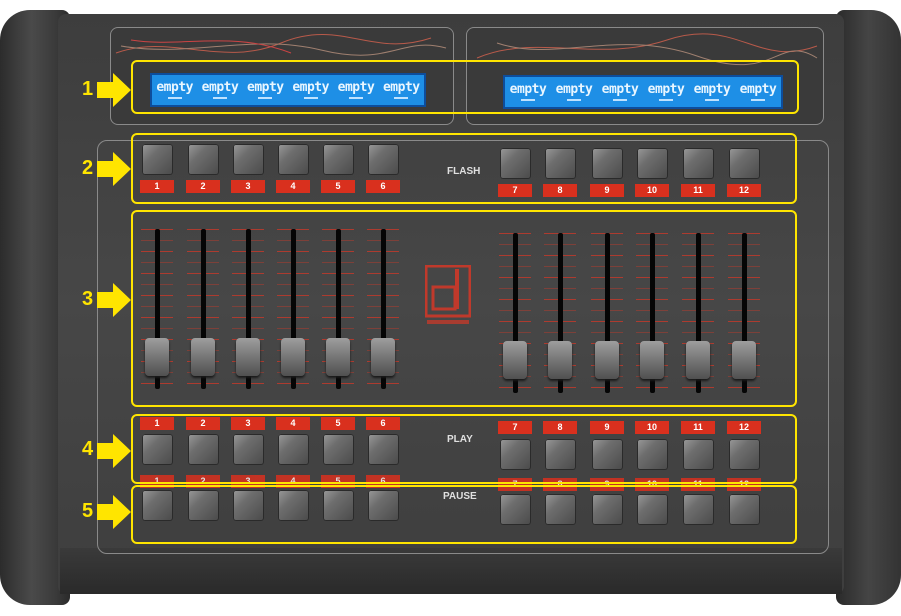 Image resolution: width=901 pixels, height=616 pixels. Describe the element at coordinates (88, 299) in the screenshot. I see `callout-number: 3` at that location.